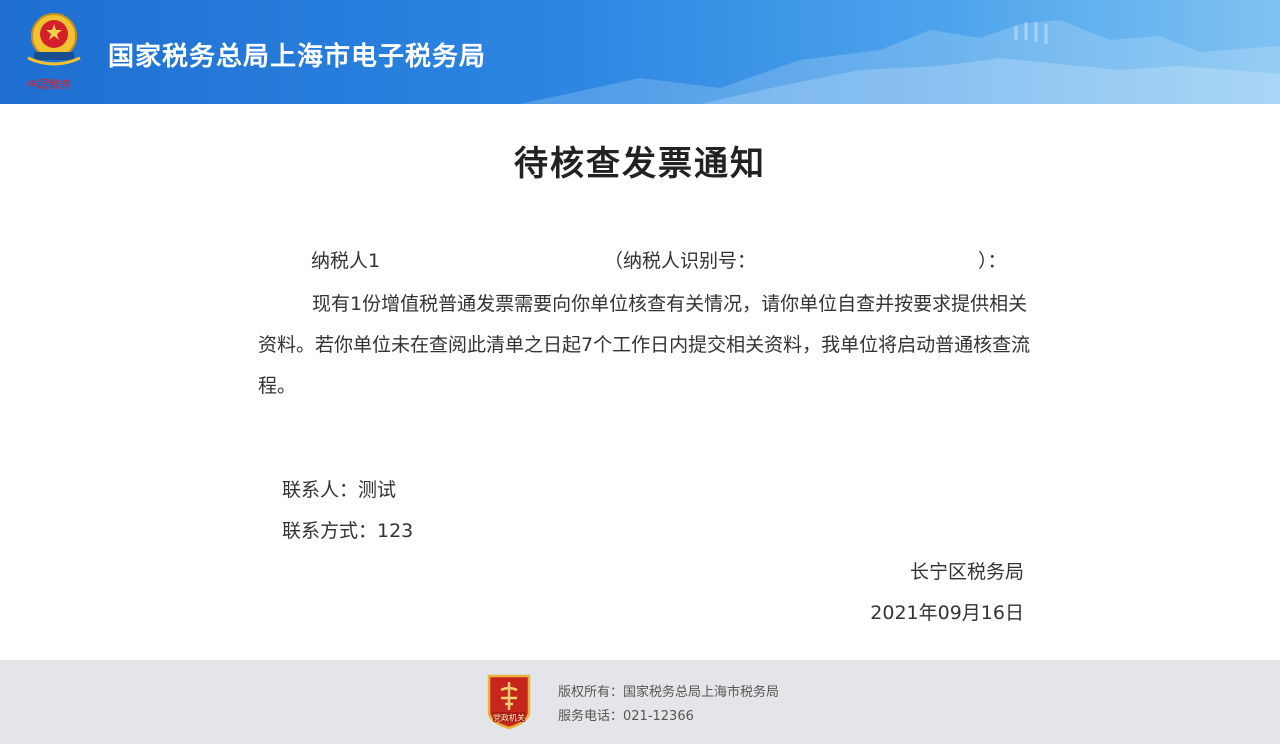 This screenshot has height=744, width=1280. What do you see at coordinates (669, 692) in the screenshot?
I see `copyright-text: 版权所有：国家税务总局上海市税务局` at bounding box center [669, 692].